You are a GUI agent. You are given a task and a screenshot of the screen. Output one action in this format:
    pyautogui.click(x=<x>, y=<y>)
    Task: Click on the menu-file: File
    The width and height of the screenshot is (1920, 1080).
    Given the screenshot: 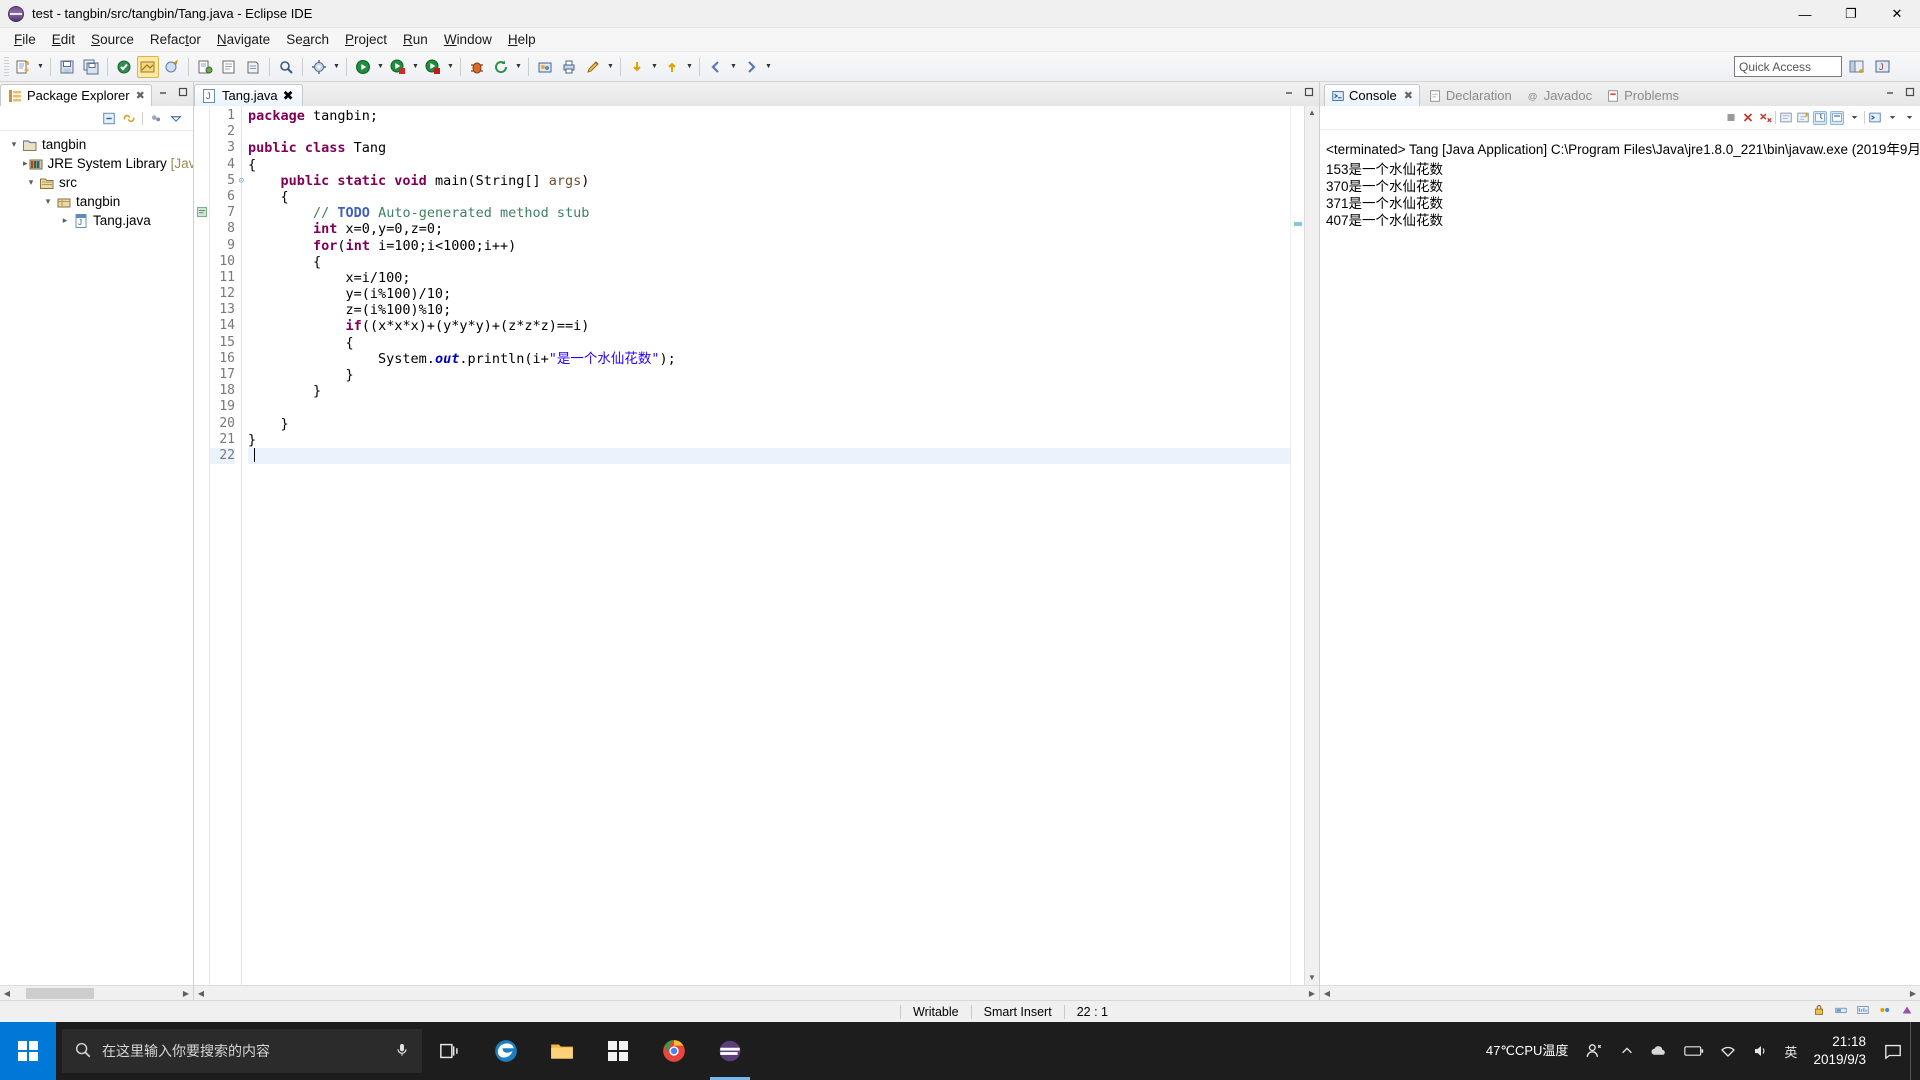 What is the action you would take?
    pyautogui.click(x=25, y=39)
    